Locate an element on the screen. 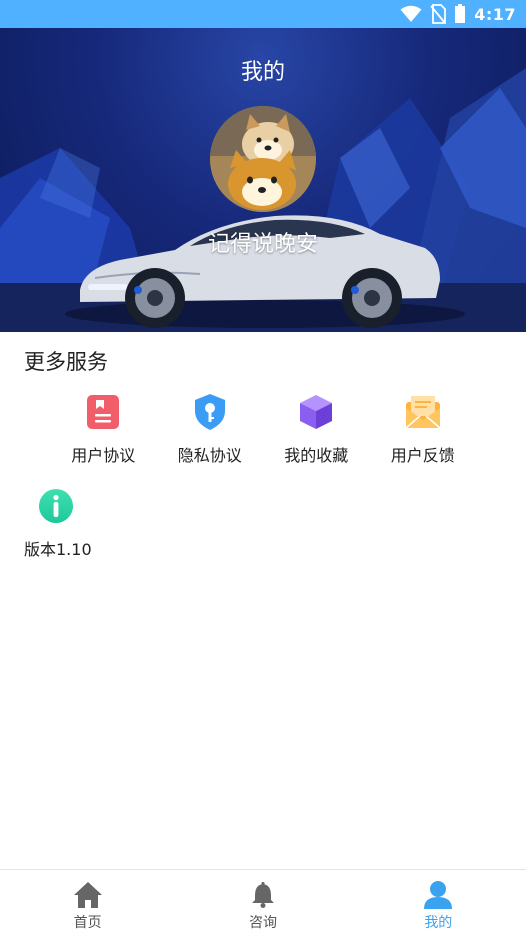  nav-item-mine: 我的 is located at coordinates (438, 903).